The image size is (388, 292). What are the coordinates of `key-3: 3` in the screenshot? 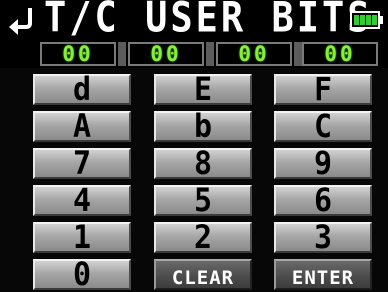 It's located at (323, 237).